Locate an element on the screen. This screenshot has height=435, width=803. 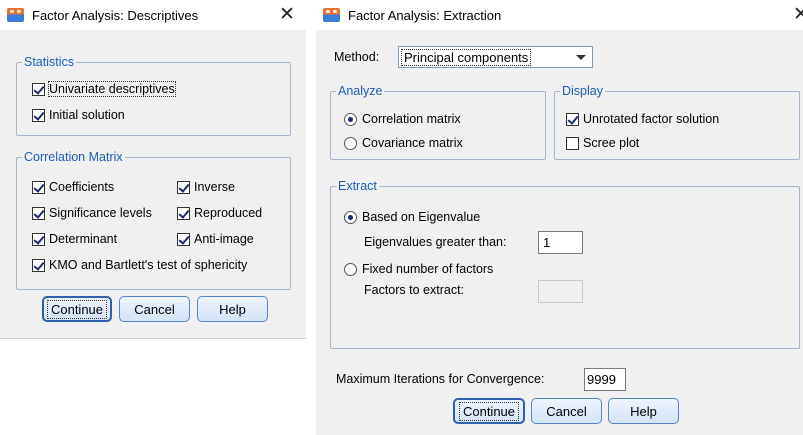
descriptives-title: Factor Analysis: Descriptives is located at coordinates (115, 15).